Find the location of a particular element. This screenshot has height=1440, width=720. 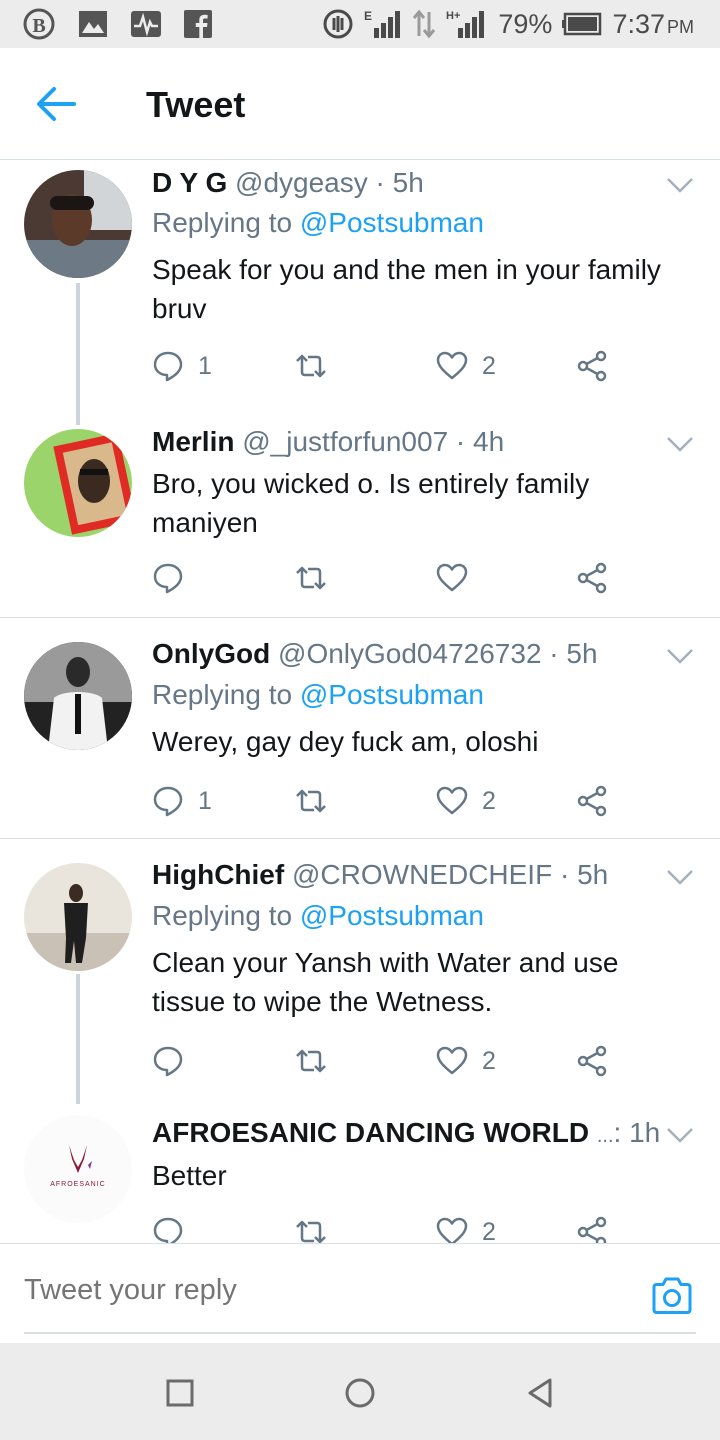

timestamp: 1h is located at coordinates (645, 1132).